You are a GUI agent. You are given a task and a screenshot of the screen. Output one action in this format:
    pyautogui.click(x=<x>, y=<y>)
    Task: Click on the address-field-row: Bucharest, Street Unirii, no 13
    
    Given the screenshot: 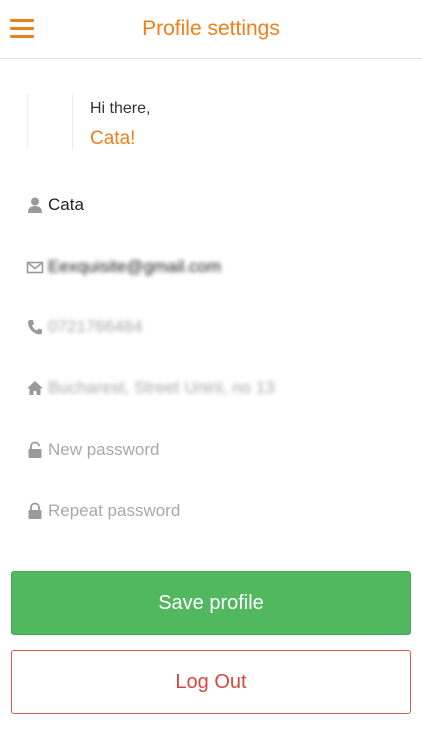 What is the action you would take?
    pyautogui.click(x=211, y=389)
    